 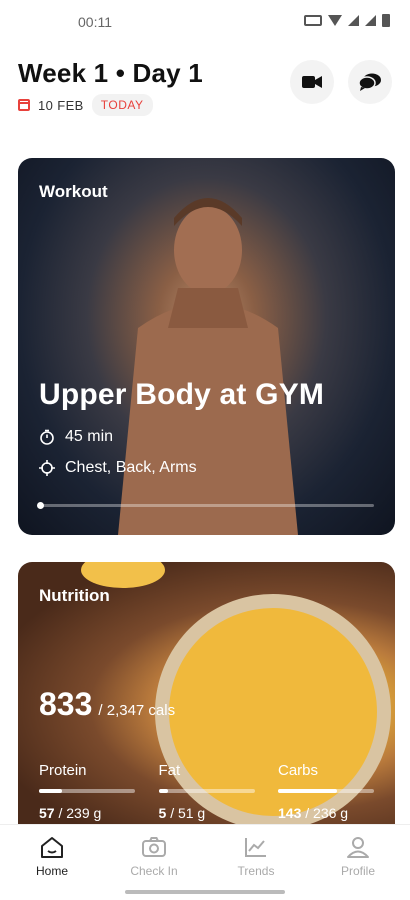 I want to click on workout-duration: 45 min, so click(x=89, y=436).